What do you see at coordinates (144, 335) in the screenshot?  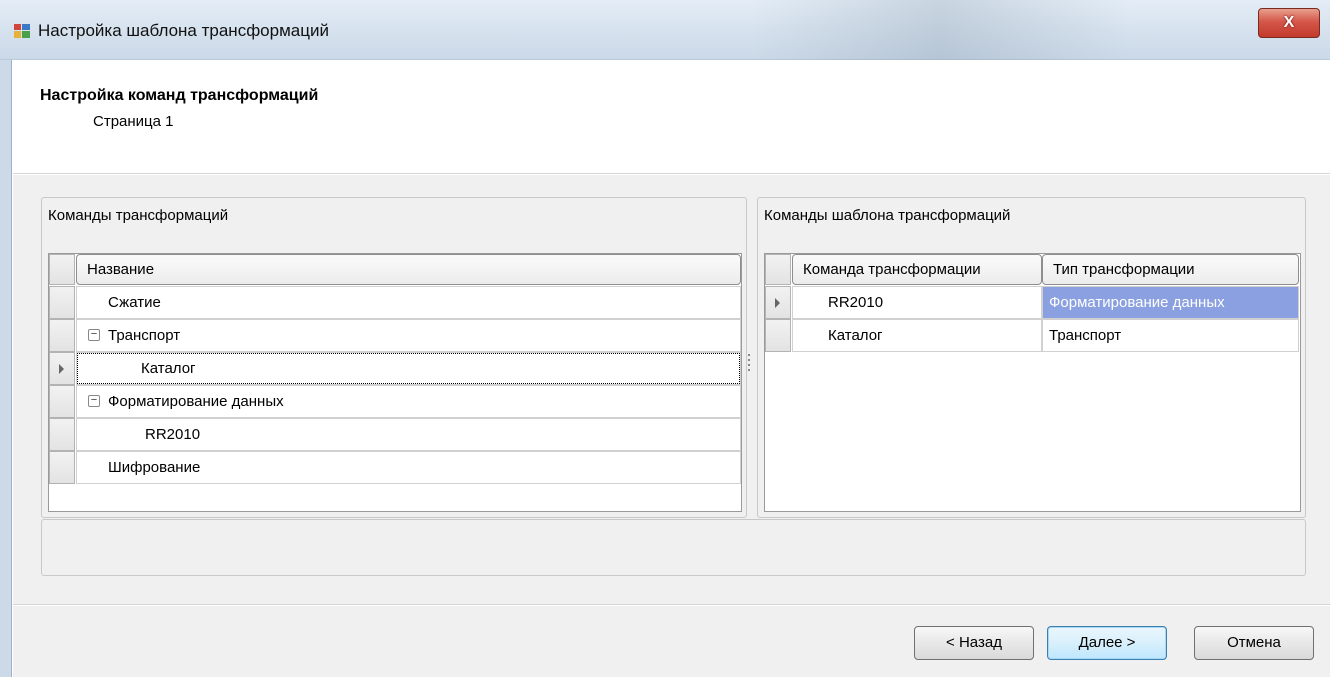 I see `tree-row-label: Транспорт` at bounding box center [144, 335].